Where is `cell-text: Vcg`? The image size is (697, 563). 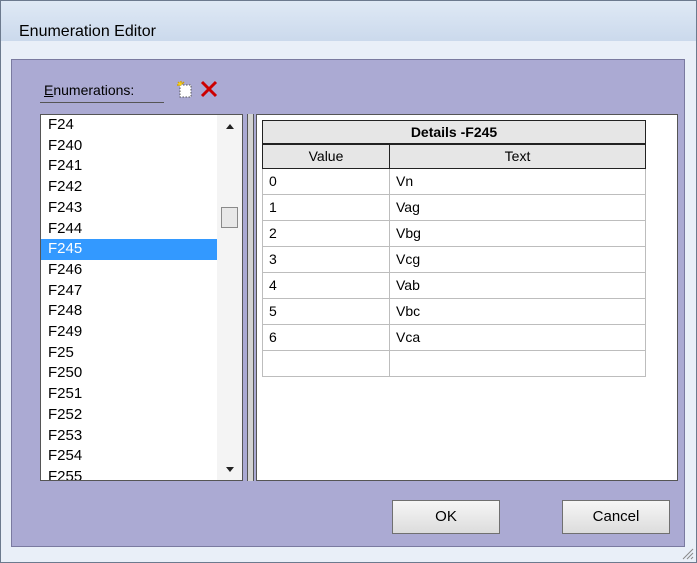
cell-text: Vcg is located at coordinates (518, 260).